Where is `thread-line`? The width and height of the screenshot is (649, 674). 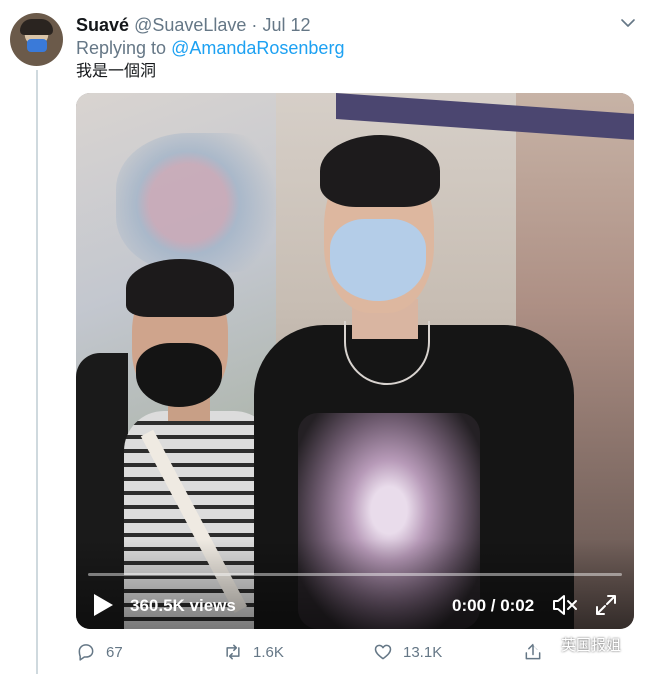 thread-line is located at coordinates (37, 372).